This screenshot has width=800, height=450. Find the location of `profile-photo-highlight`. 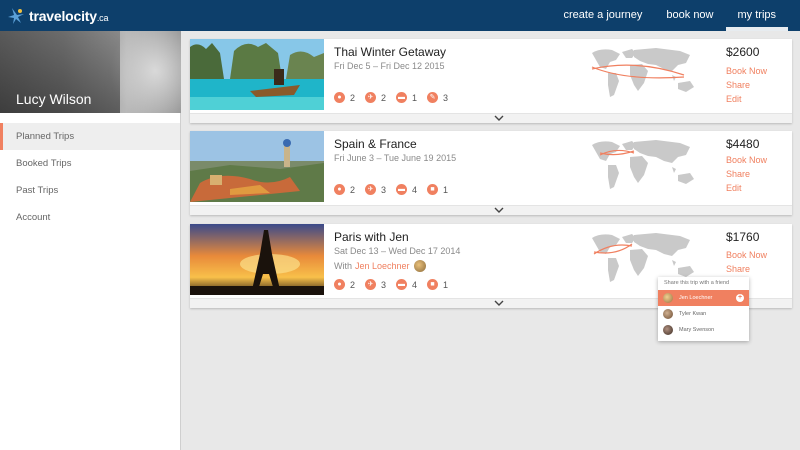

profile-photo-highlight is located at coordinates (145, 72).